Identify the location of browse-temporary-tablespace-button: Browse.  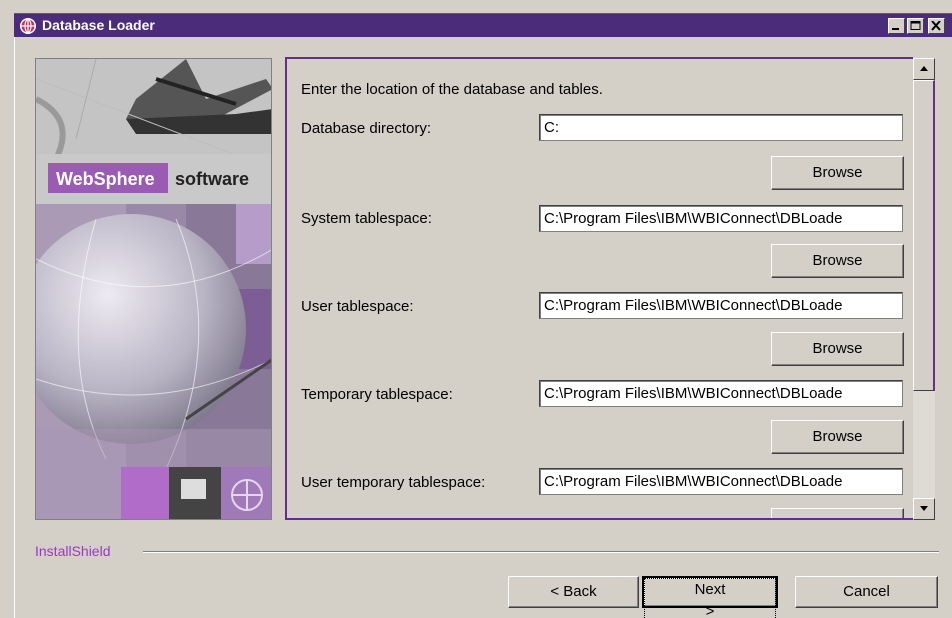
(837, 437).